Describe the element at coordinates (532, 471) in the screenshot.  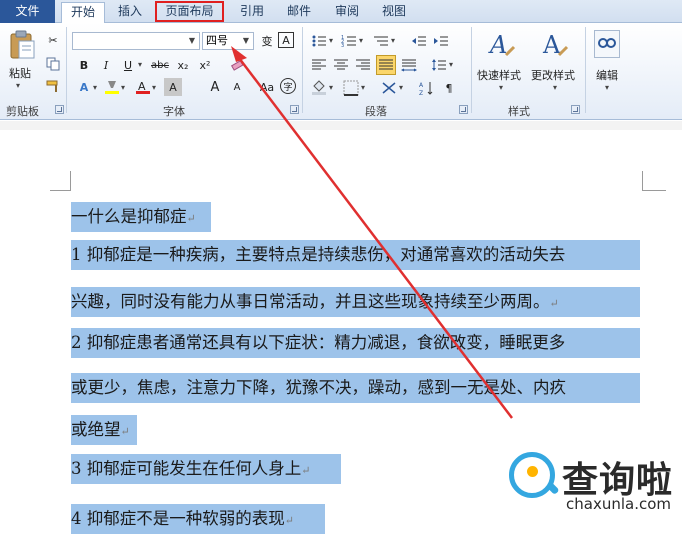
I see `watermark-dot` at that location.